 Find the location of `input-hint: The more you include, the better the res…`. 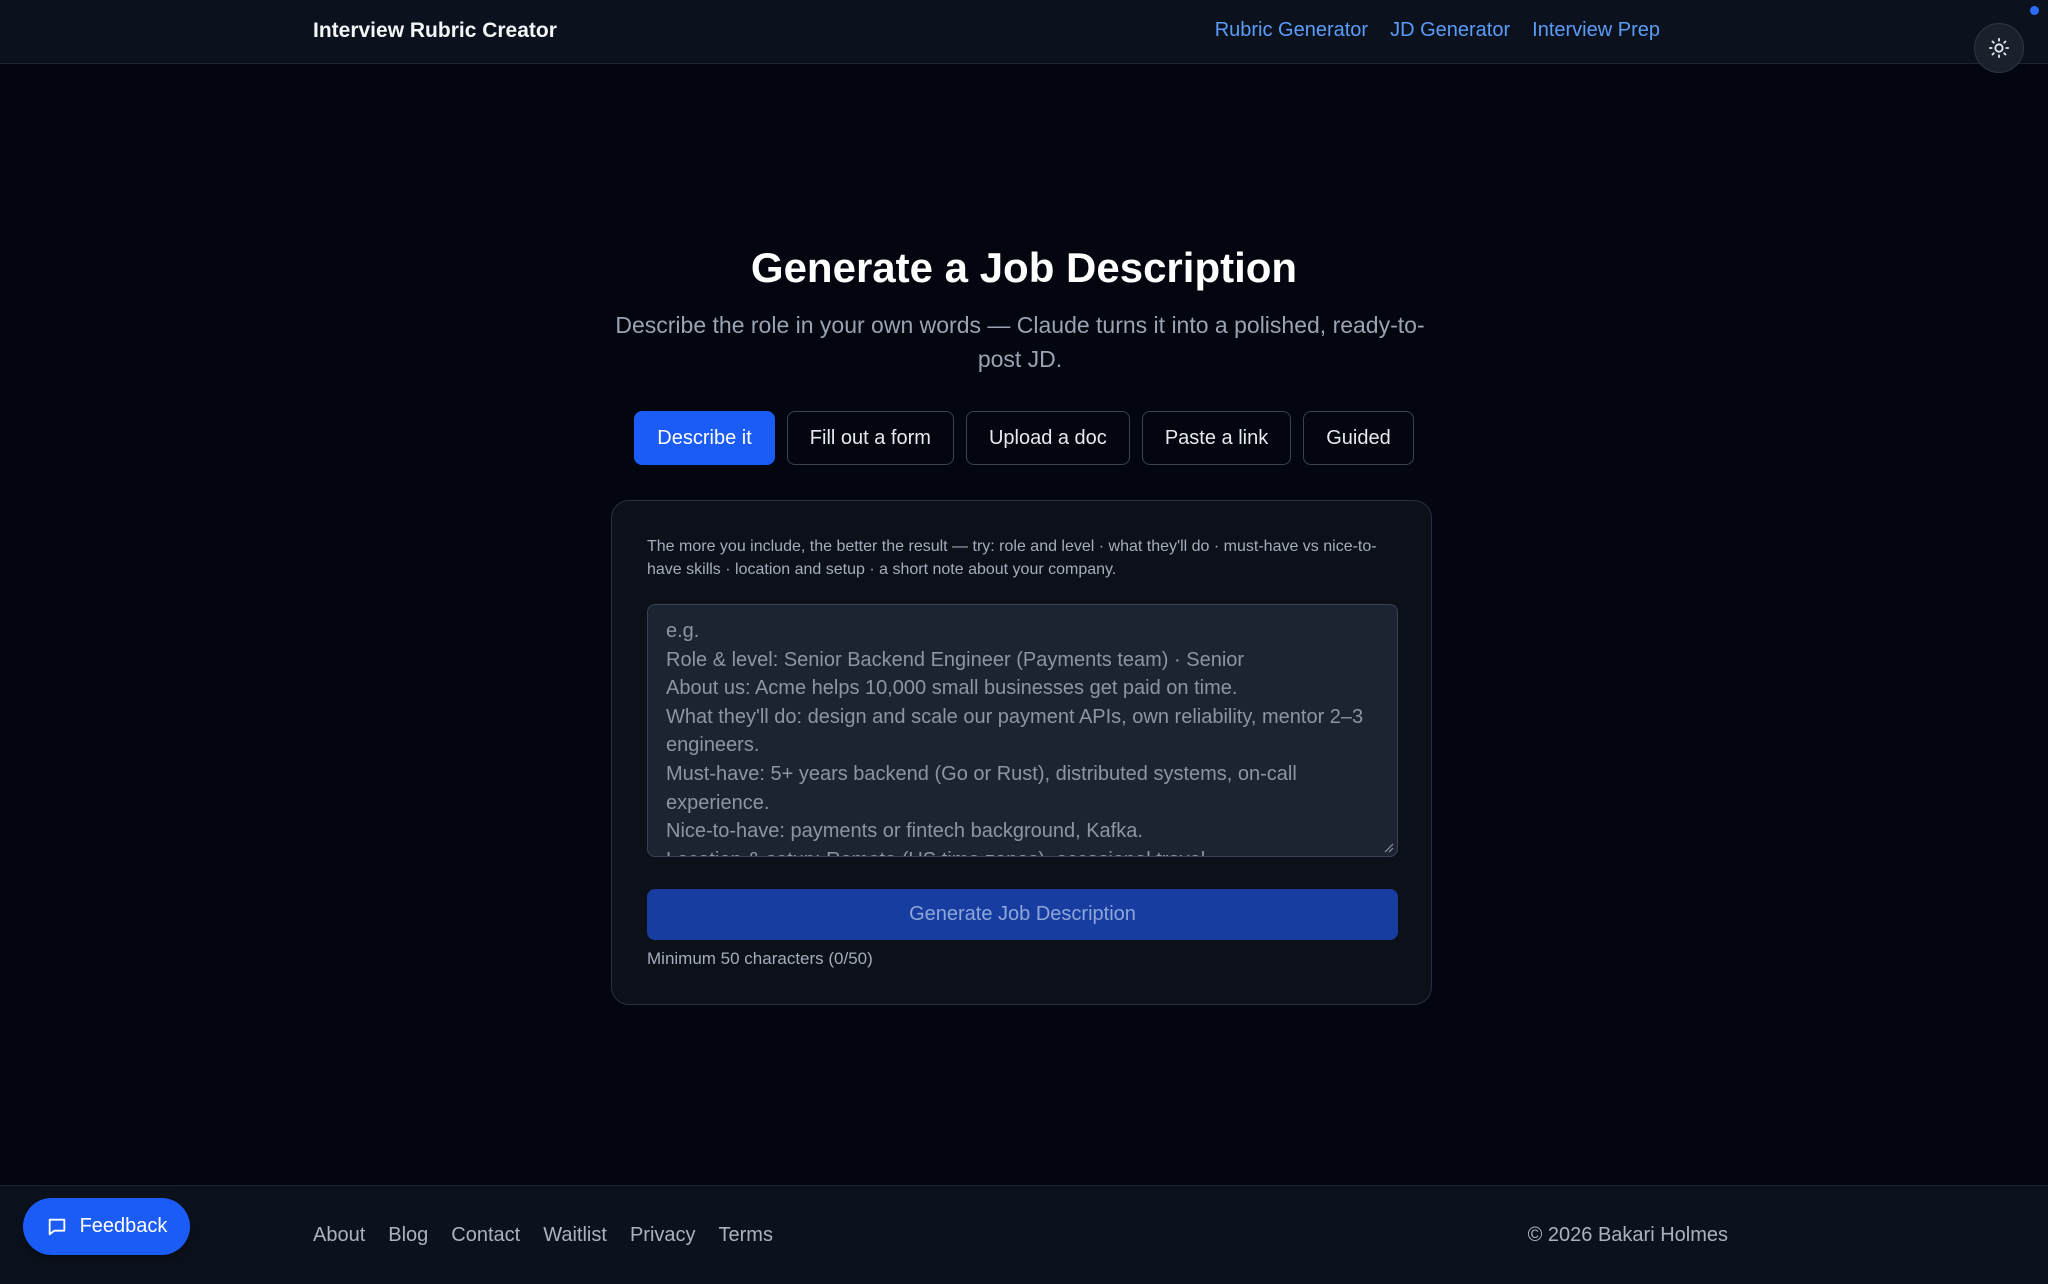

input-hint: The more you include, the better the res… is located at coordinates (1012, 558).